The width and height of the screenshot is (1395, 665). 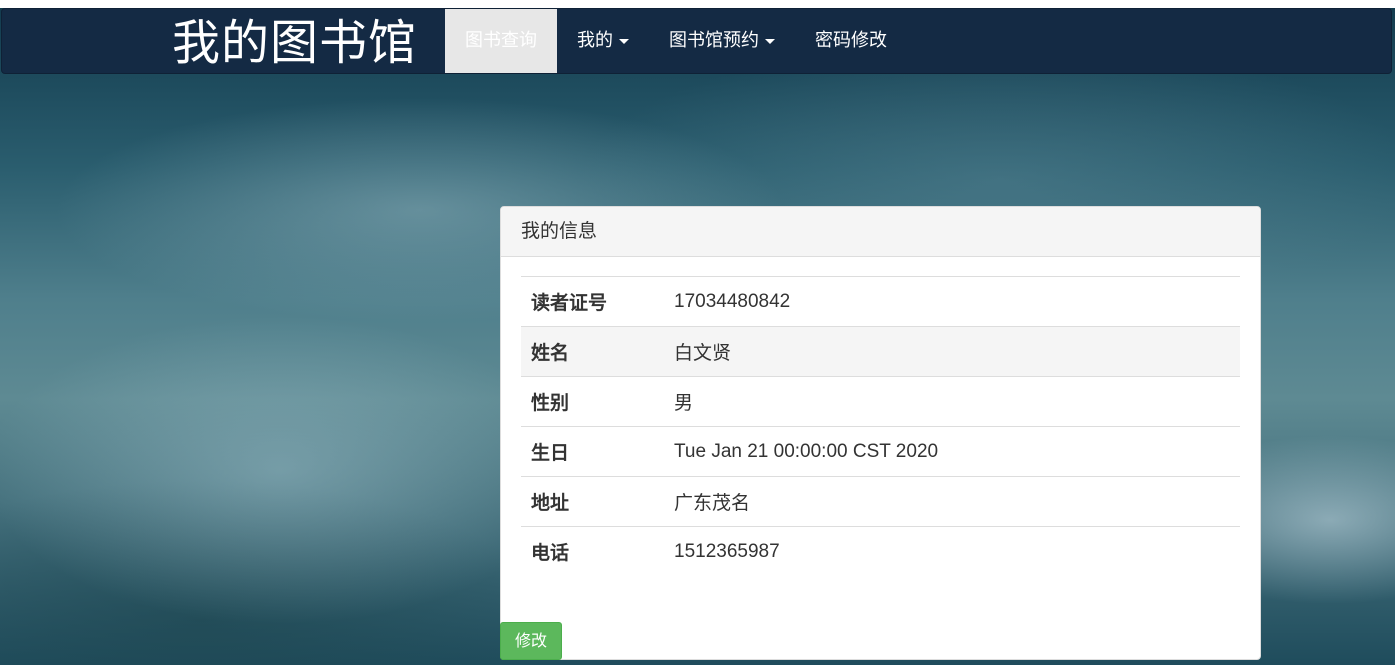 I want to click on row-label-reader-id: 读者证号, so click(x=569, y=303).